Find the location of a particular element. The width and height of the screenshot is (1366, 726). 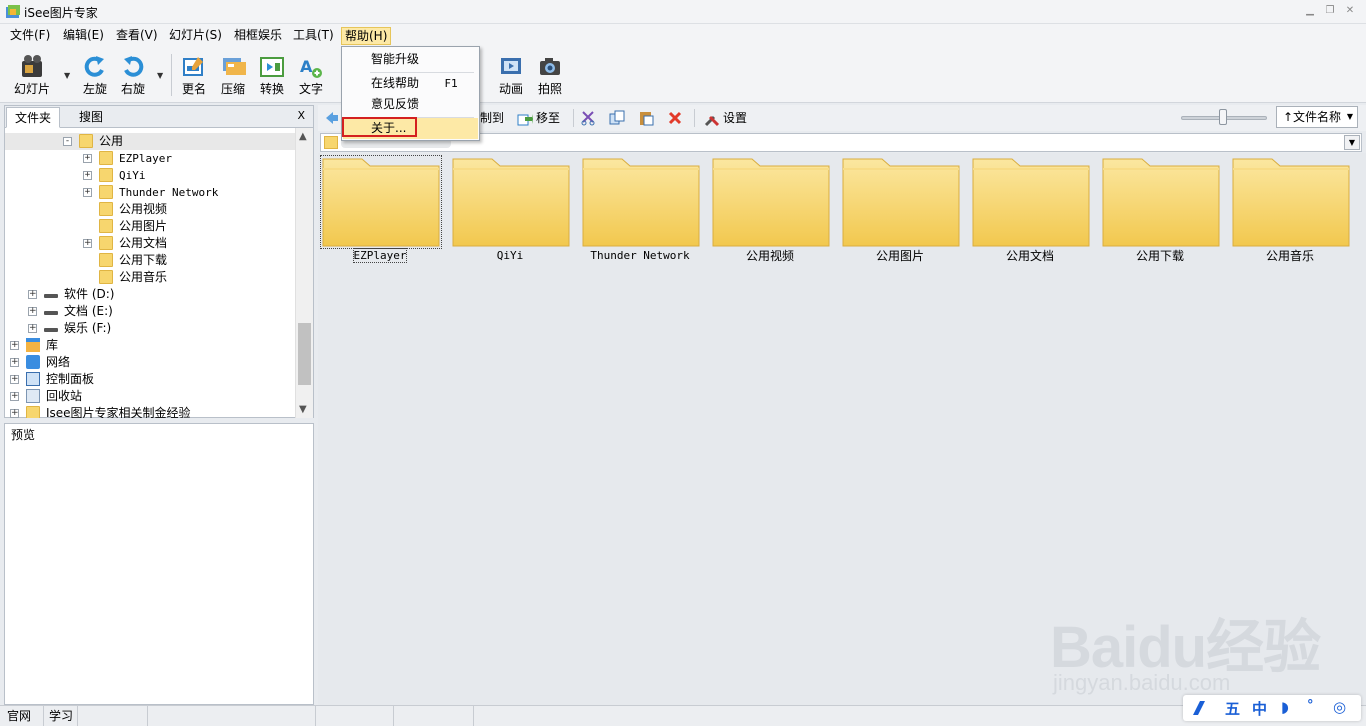

chevron-down-icon: ▼ is located at coordinates (1349, 116).